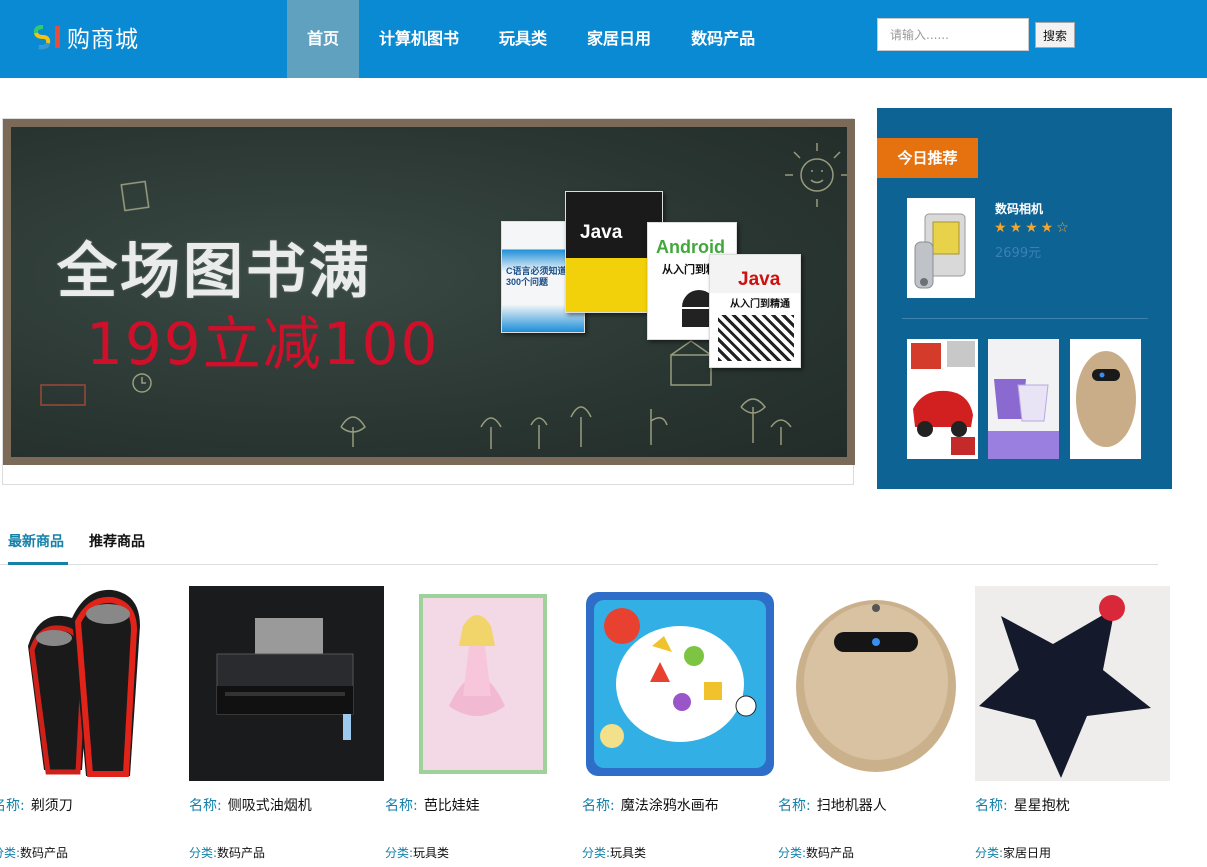 The width and height of the screenshot is (1207, 867). I want to click on star-pillow-icon, so click(1072, 683).